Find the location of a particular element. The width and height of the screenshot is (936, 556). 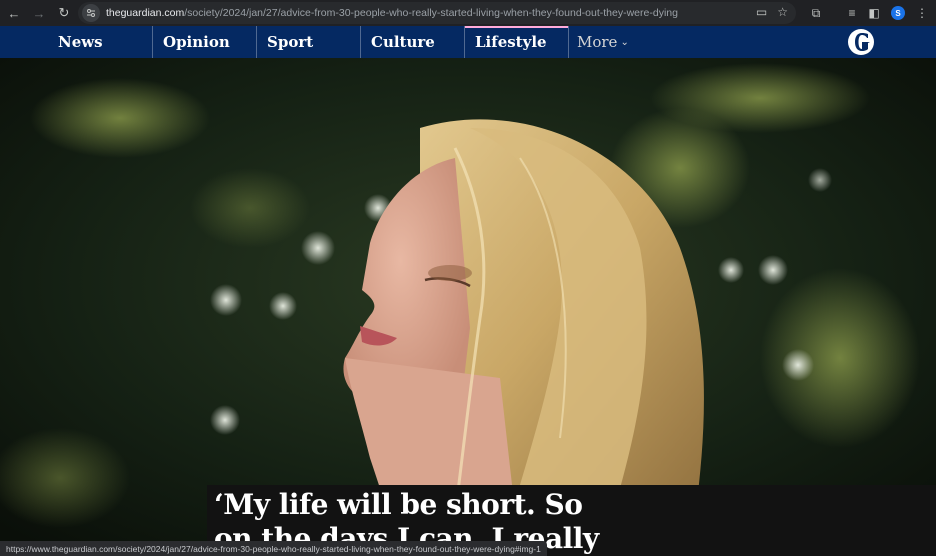

nav-opinion: Opinion is located at coordinates (204, 42).